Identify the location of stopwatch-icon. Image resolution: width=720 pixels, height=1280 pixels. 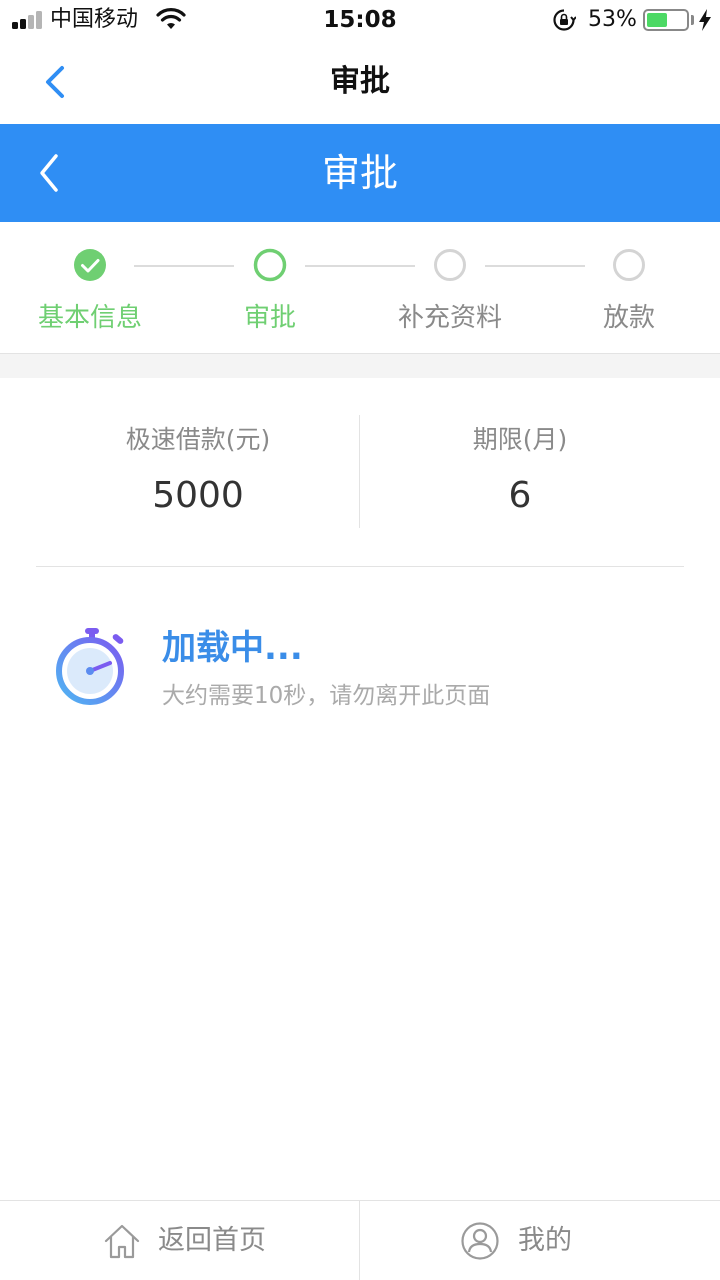
(90, 666).